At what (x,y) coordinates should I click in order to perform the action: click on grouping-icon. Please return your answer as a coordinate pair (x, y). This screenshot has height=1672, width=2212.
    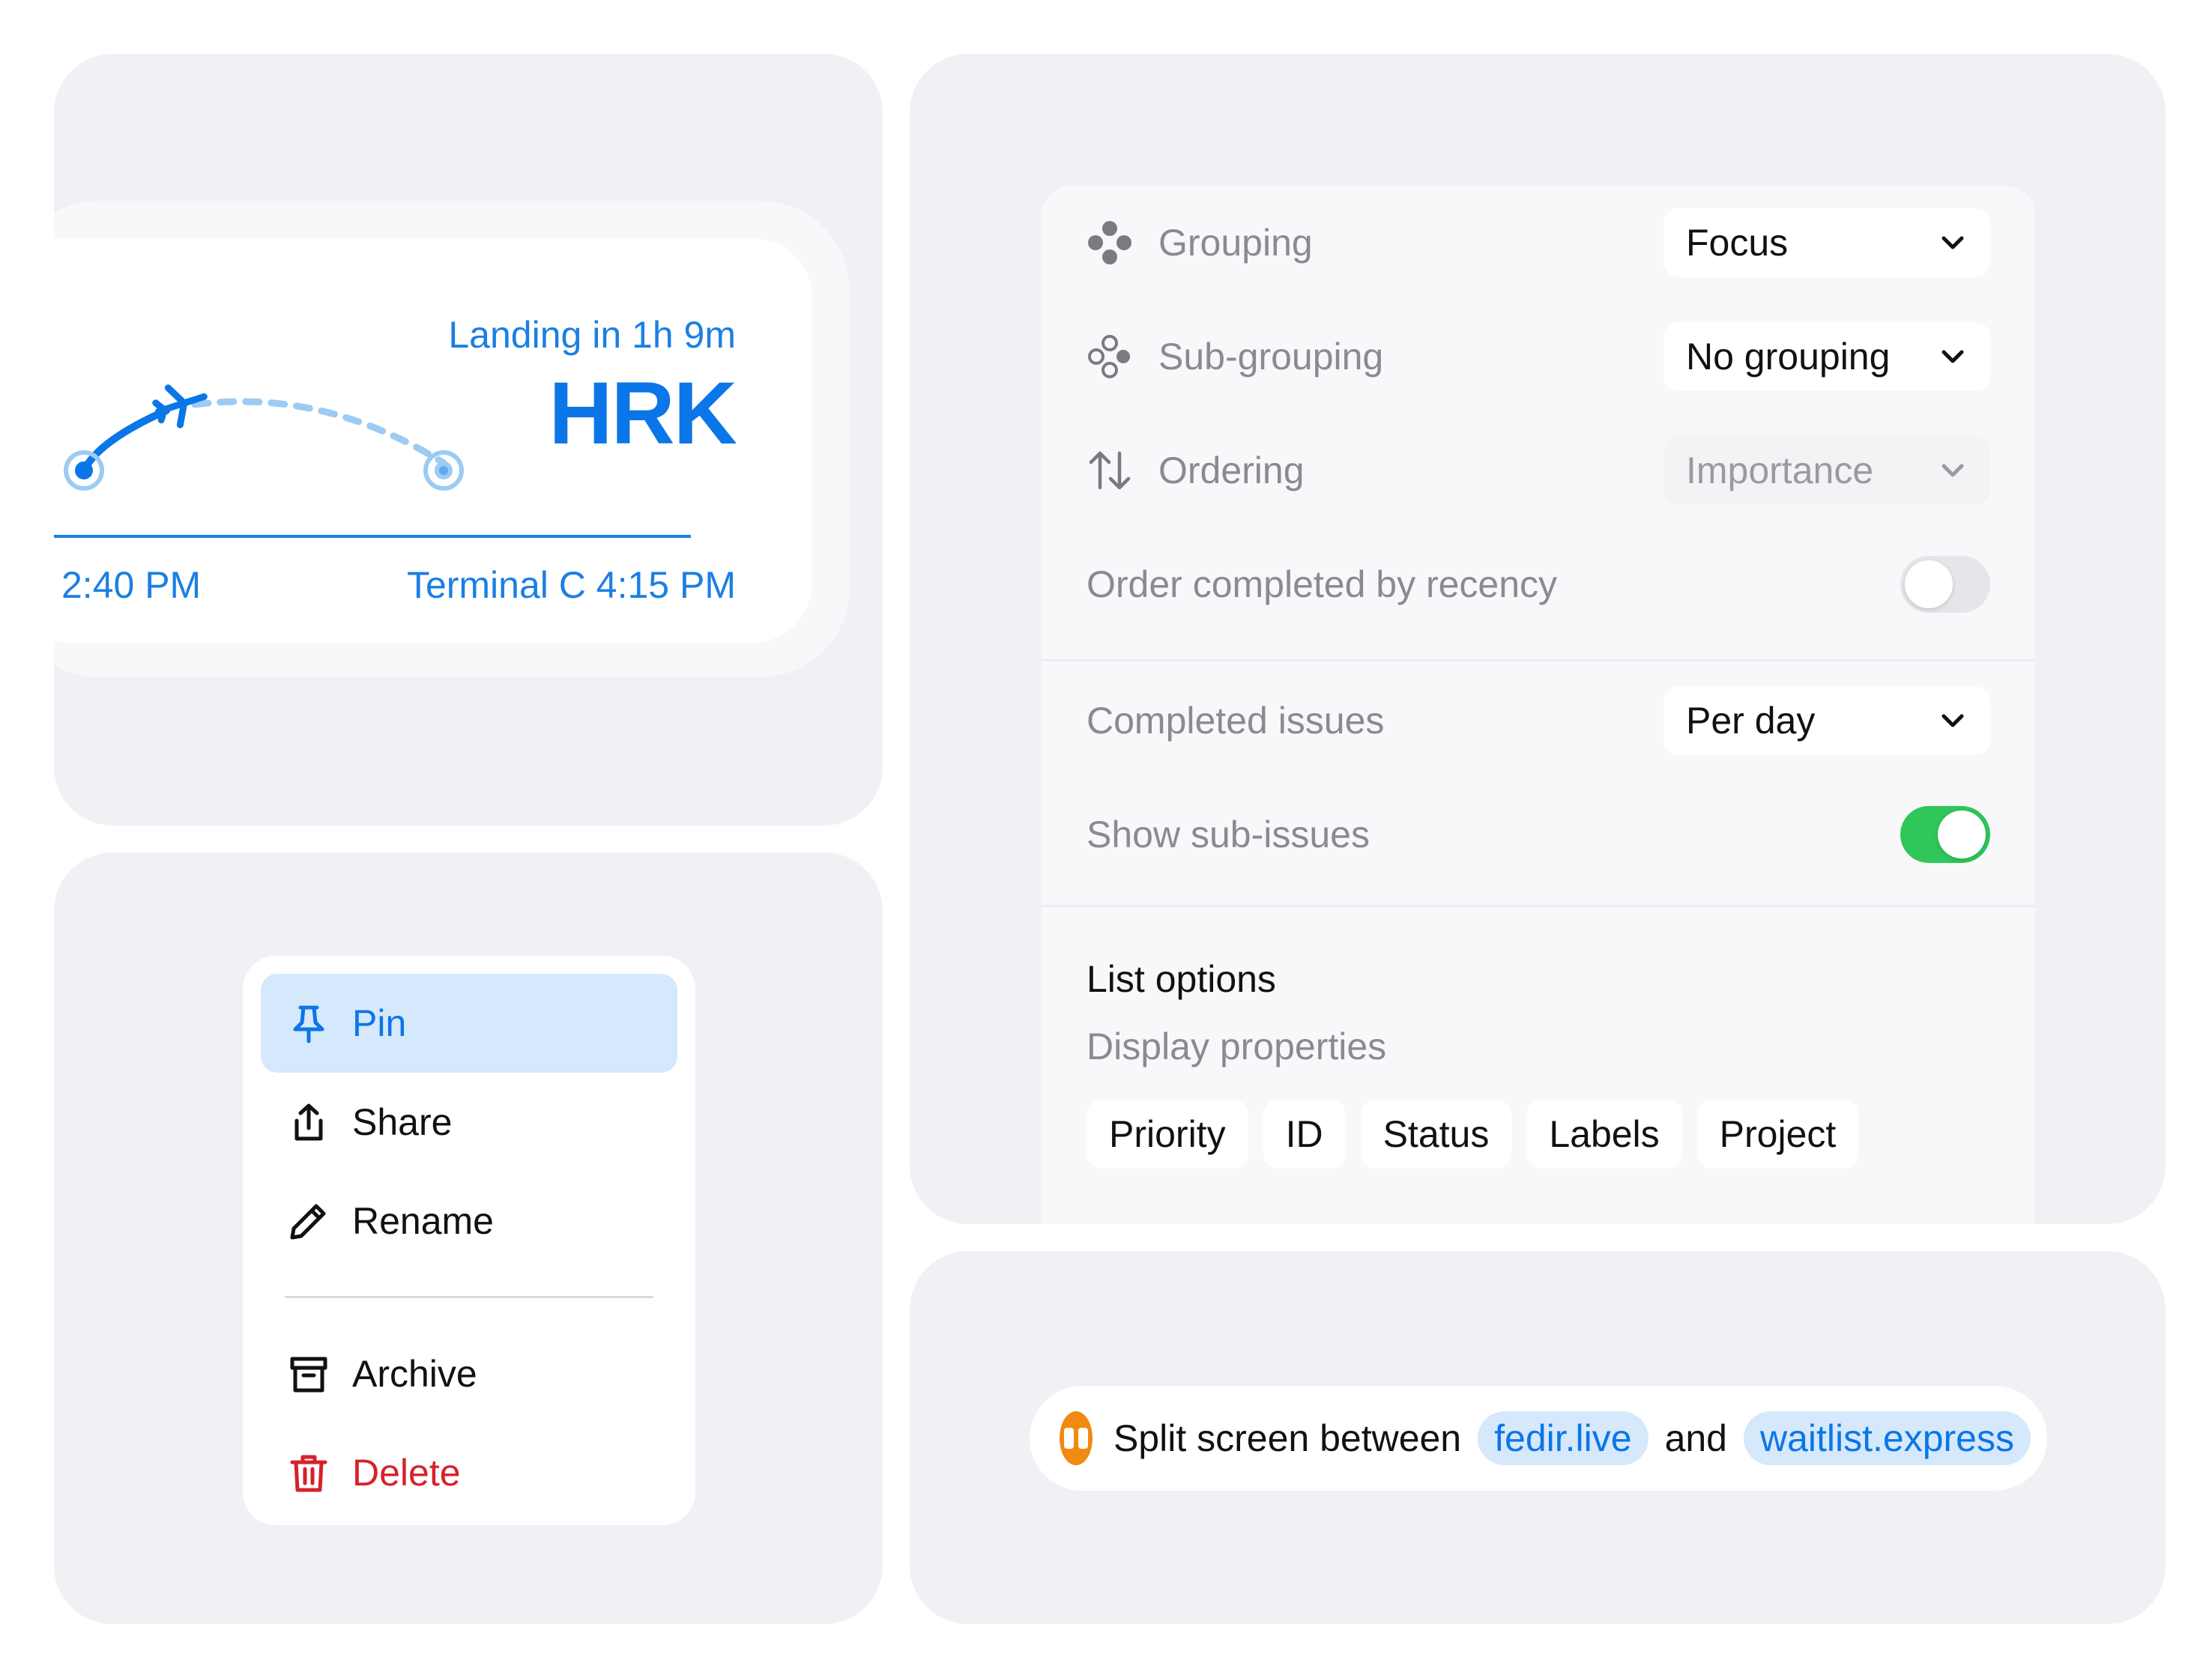
    Looking at the image, I should click on (1110, 242).